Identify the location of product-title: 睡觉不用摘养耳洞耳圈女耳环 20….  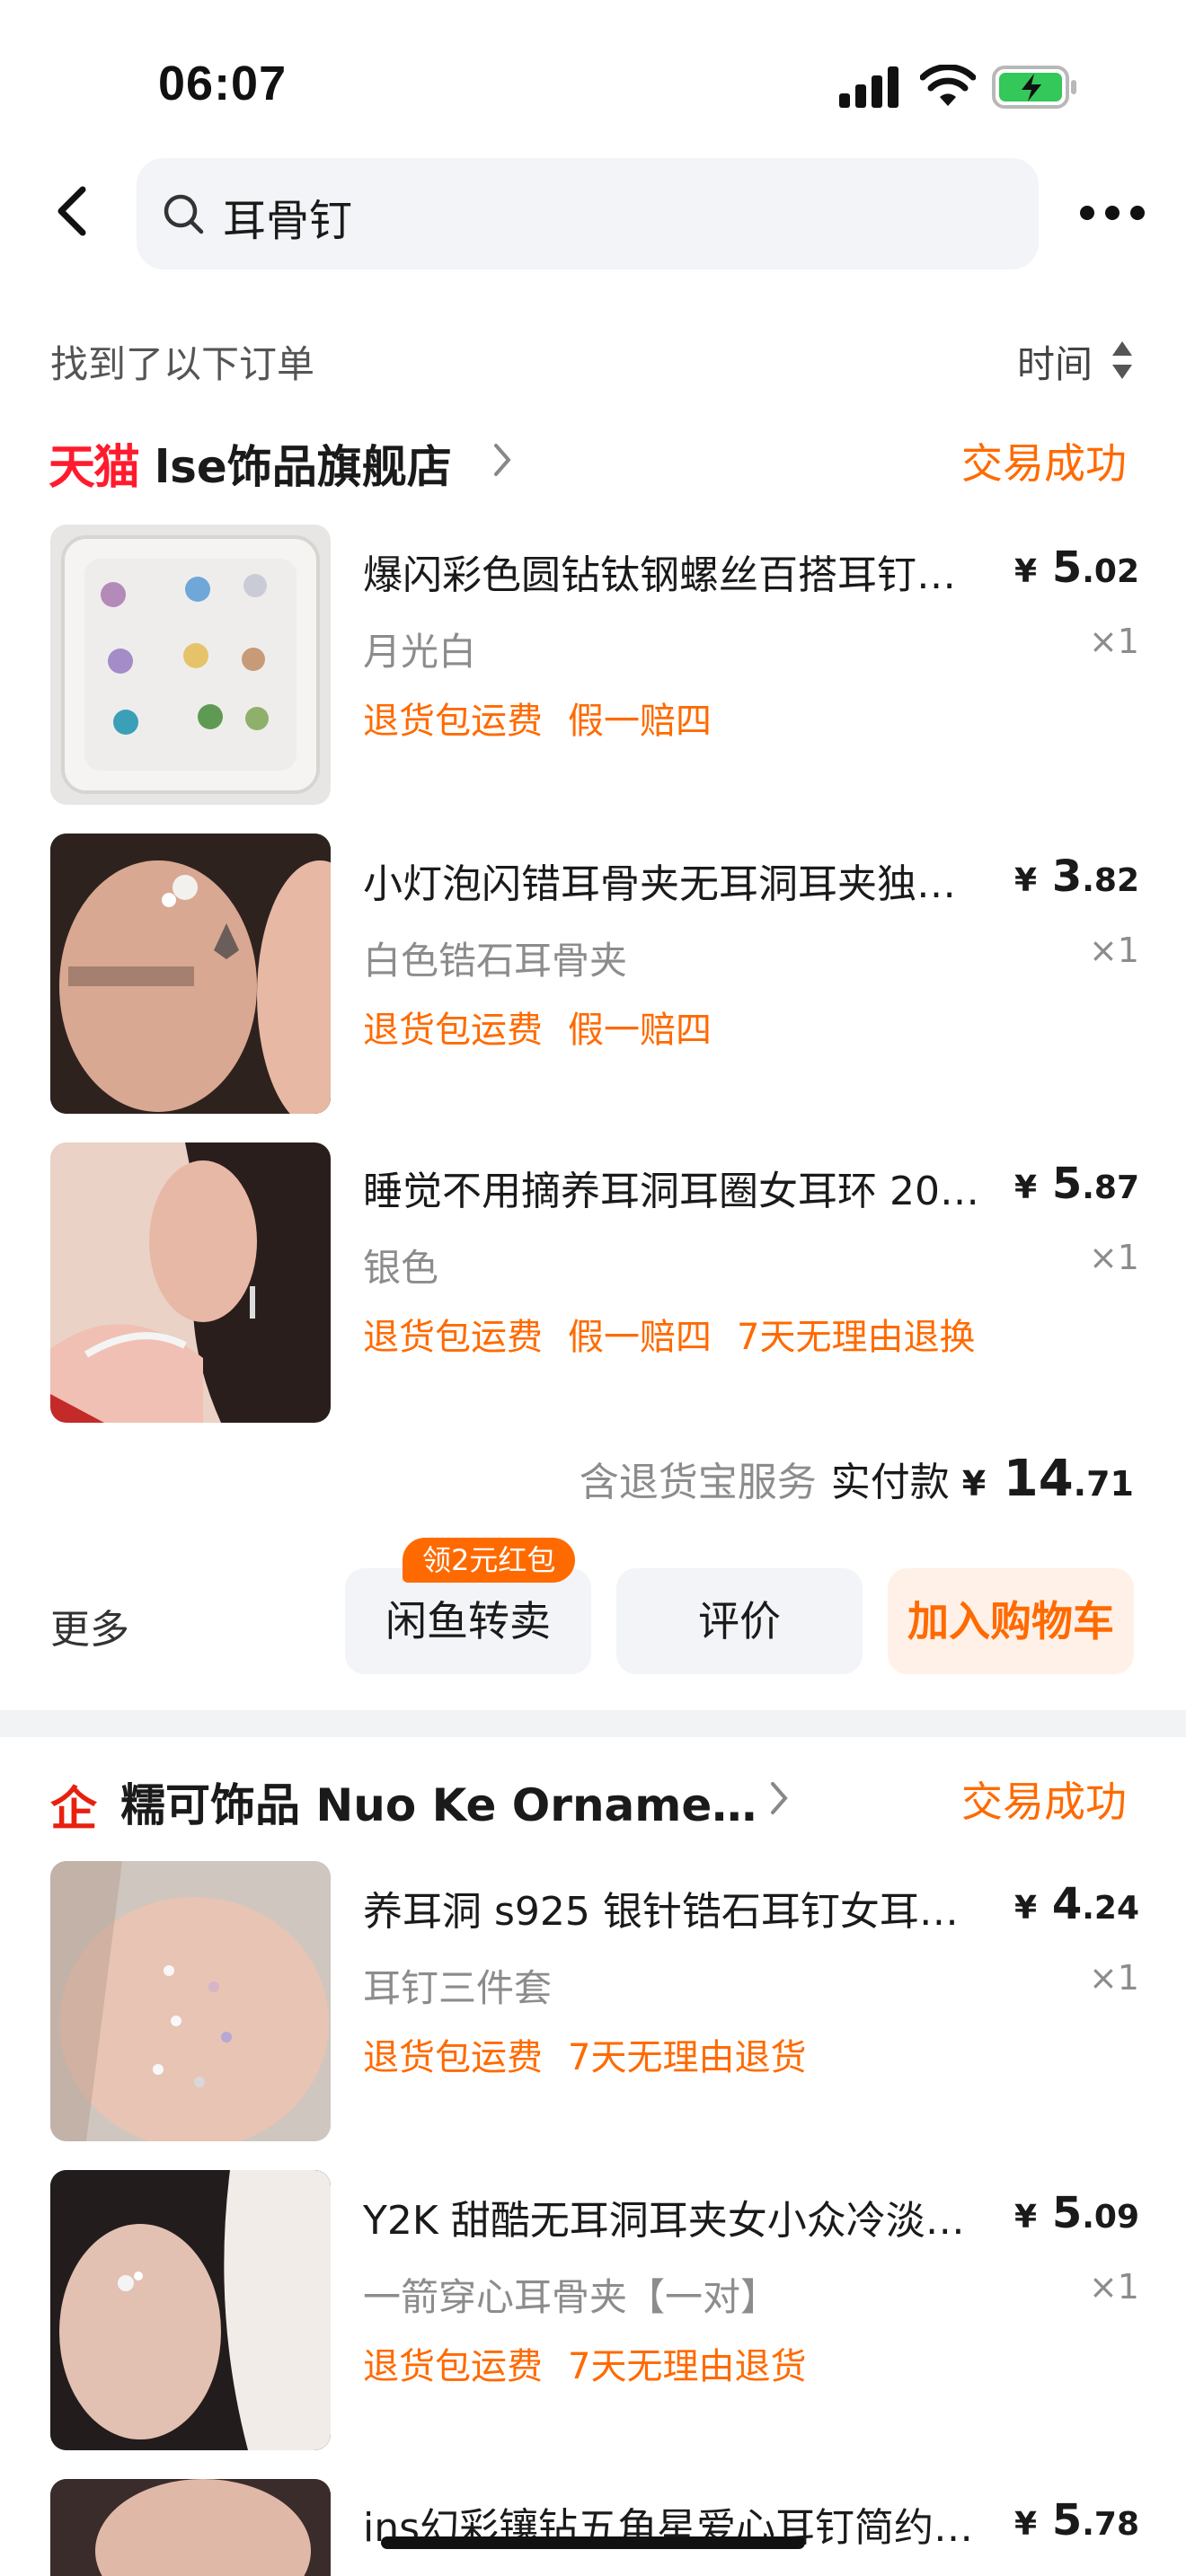
(673, 1187).